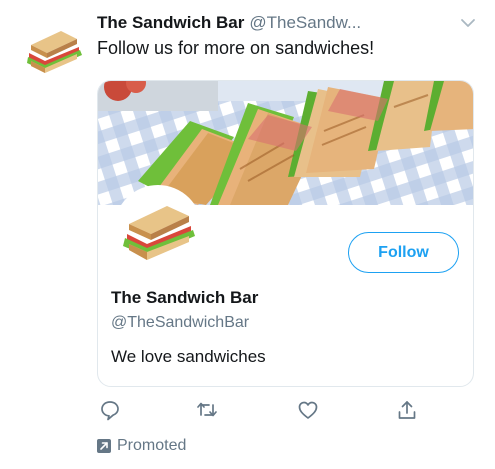  I want to click on like-button, so click(308, 410).